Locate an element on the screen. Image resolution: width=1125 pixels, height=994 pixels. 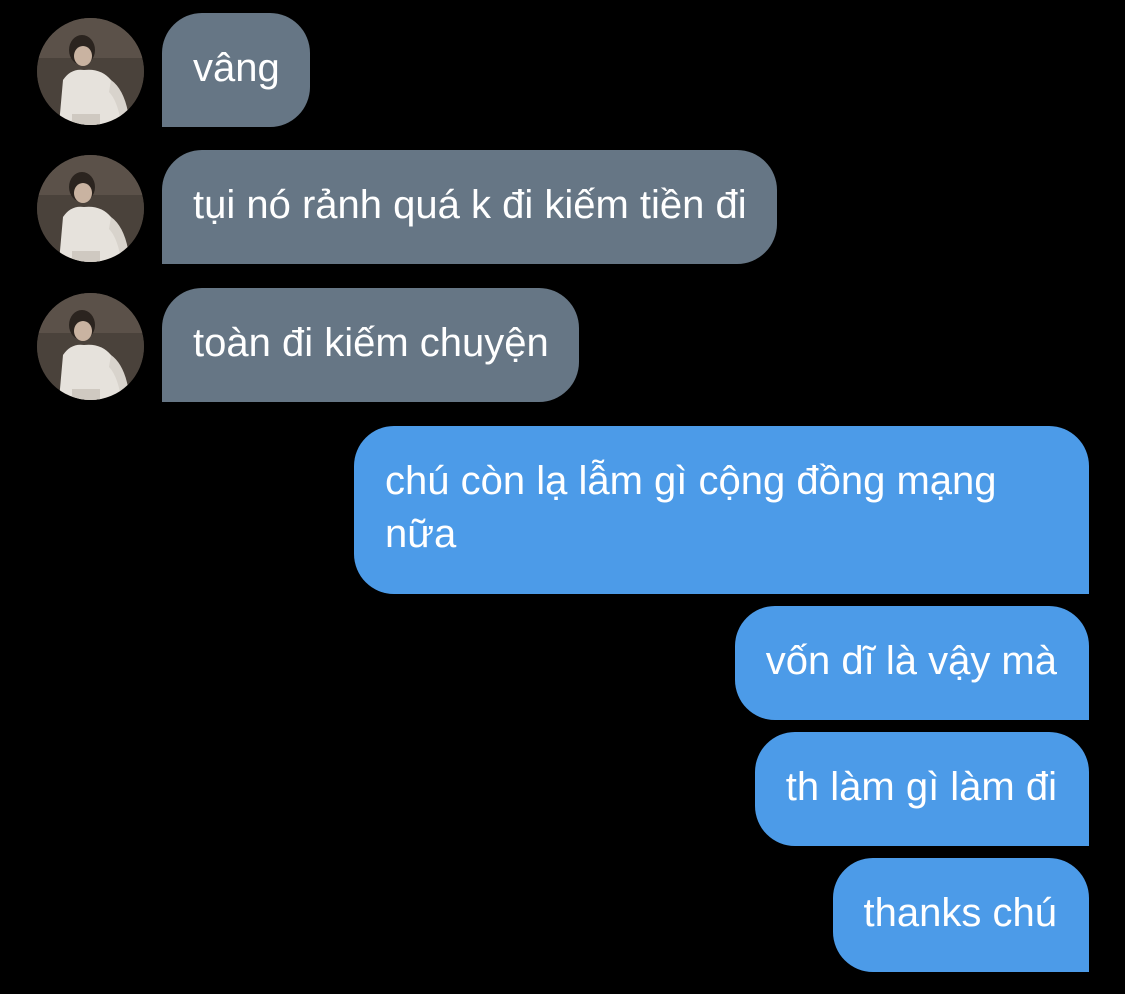
message-text: toàn đi kiếm chuyện is located at coordinates (371, 343).